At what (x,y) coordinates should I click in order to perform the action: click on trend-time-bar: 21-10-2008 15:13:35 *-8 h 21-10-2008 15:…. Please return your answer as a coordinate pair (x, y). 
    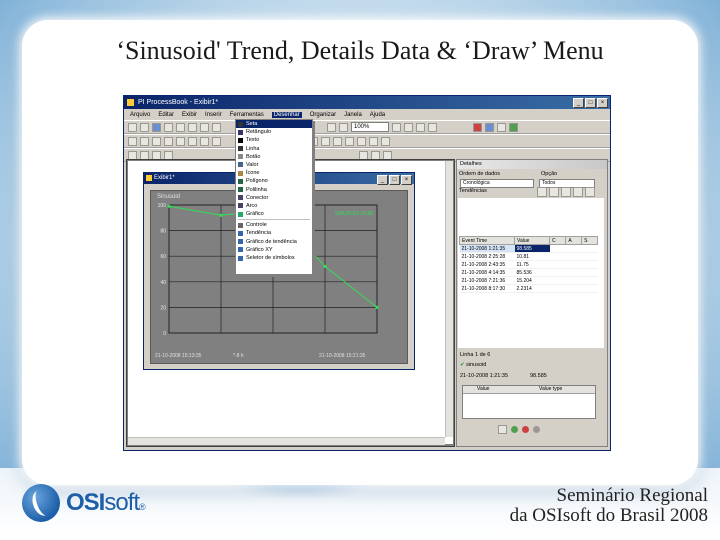
    Looking at the image, I should click on (279, 356).